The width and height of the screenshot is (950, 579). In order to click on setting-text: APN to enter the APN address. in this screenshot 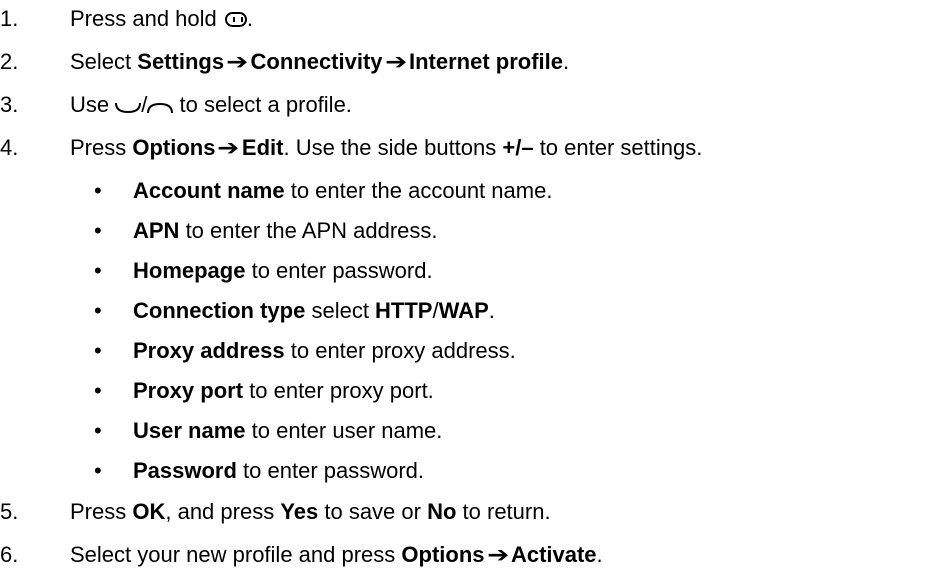, I will do `click(285, 231)`.